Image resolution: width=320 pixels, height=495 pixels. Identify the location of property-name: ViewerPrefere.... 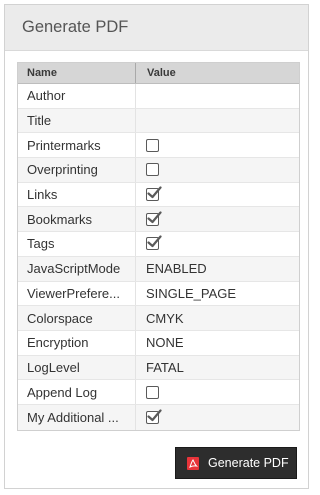
(77, 293).